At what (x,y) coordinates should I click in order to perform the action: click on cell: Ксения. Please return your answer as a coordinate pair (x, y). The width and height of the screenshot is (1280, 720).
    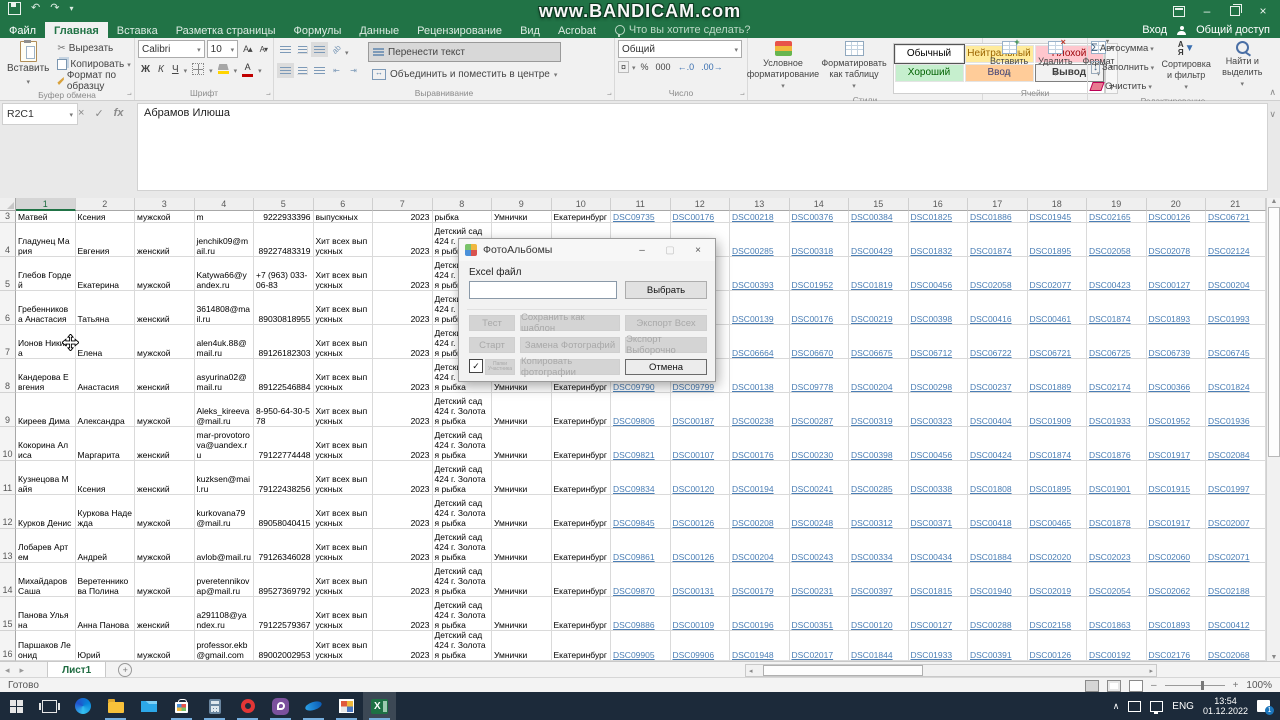
    Looking at the image, I should click on (105, 217).